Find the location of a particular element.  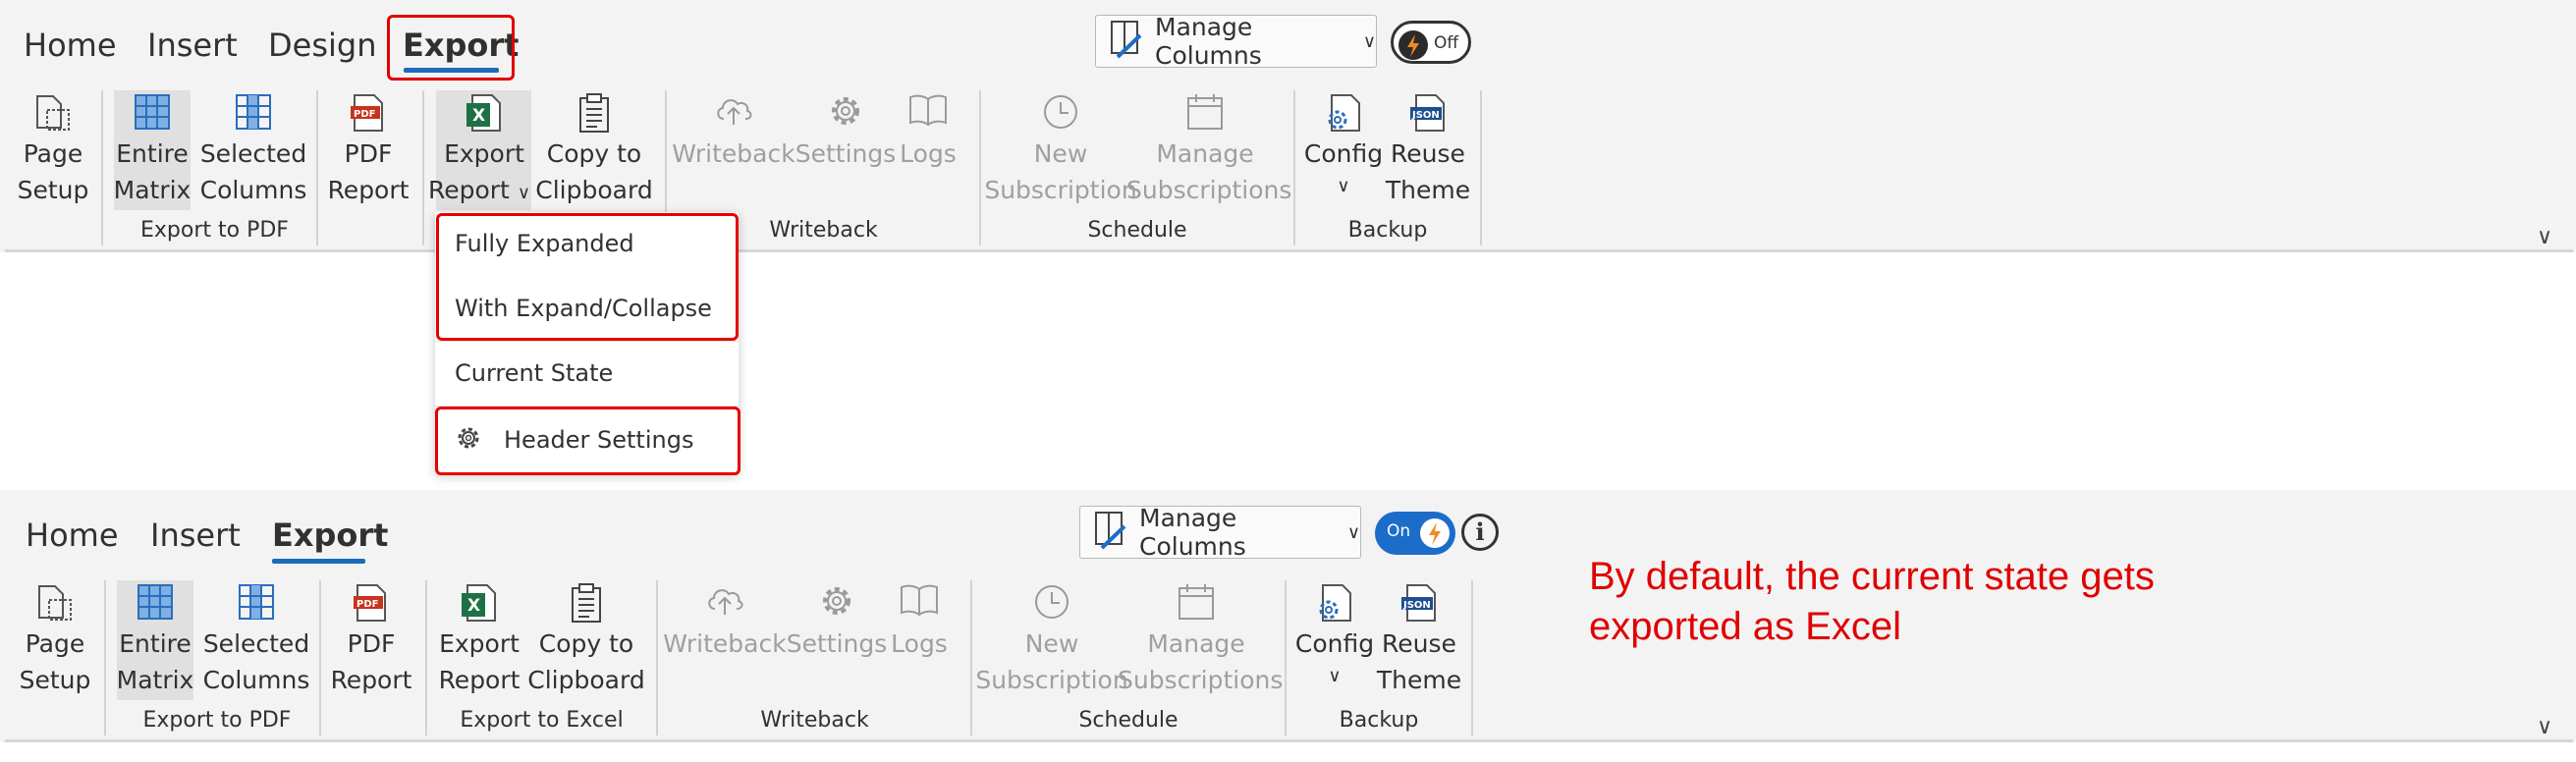

tab-design: Design is located at coordinates (322, 45).